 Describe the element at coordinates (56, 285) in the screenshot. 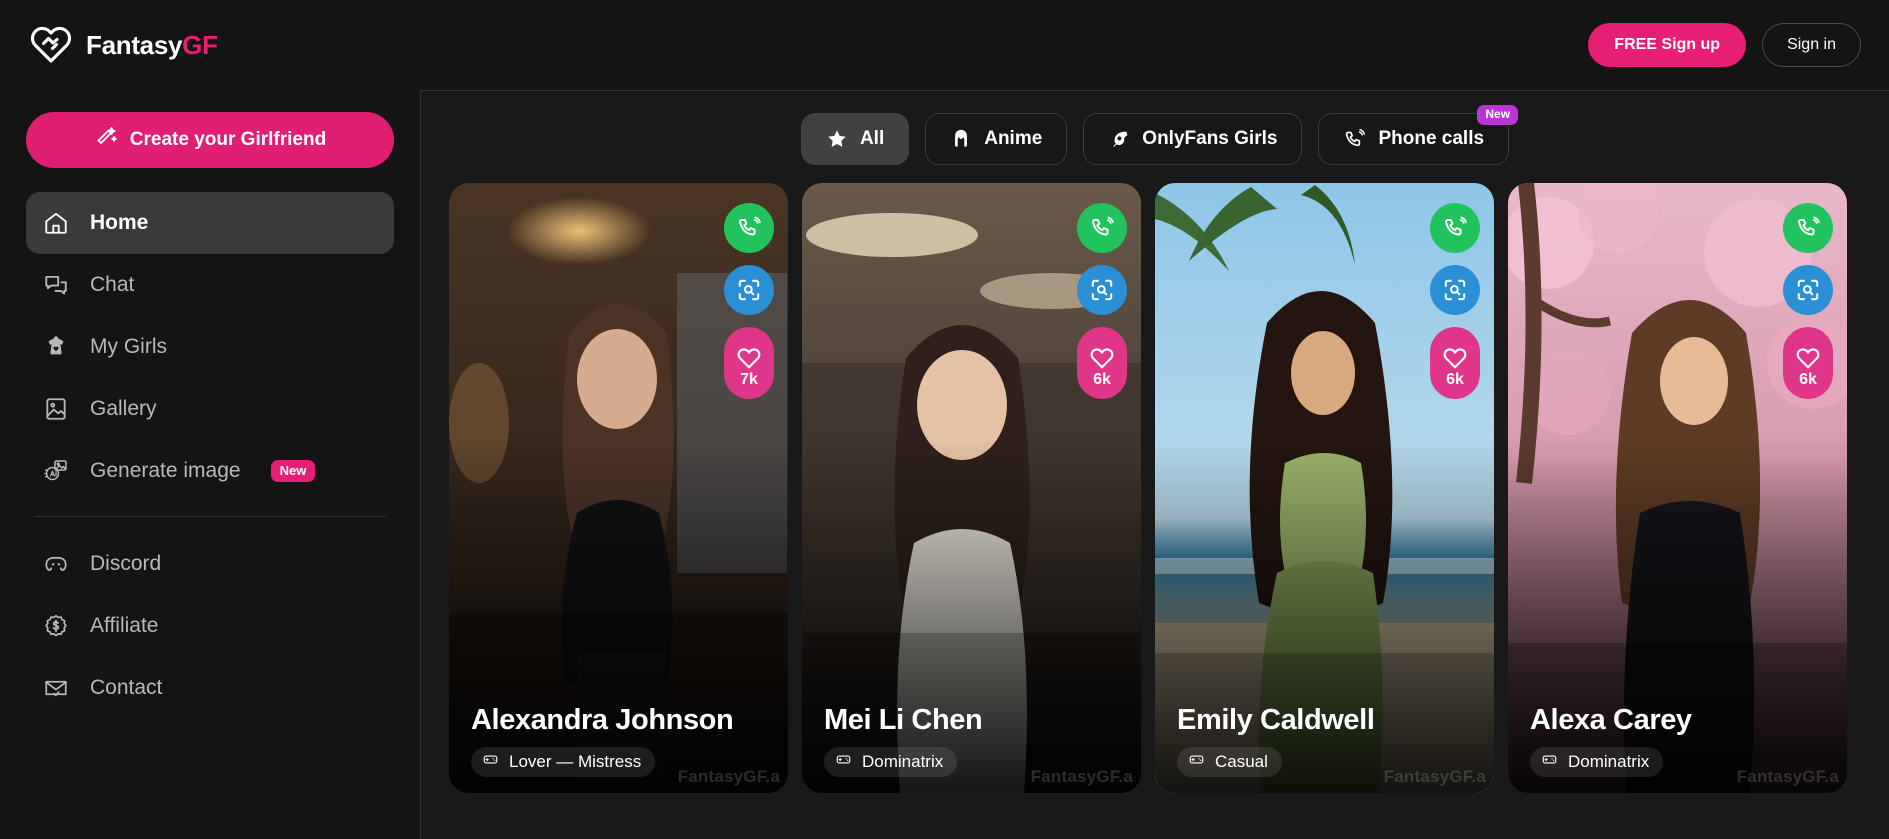

I see `chat-bubbles-icon` at that location.